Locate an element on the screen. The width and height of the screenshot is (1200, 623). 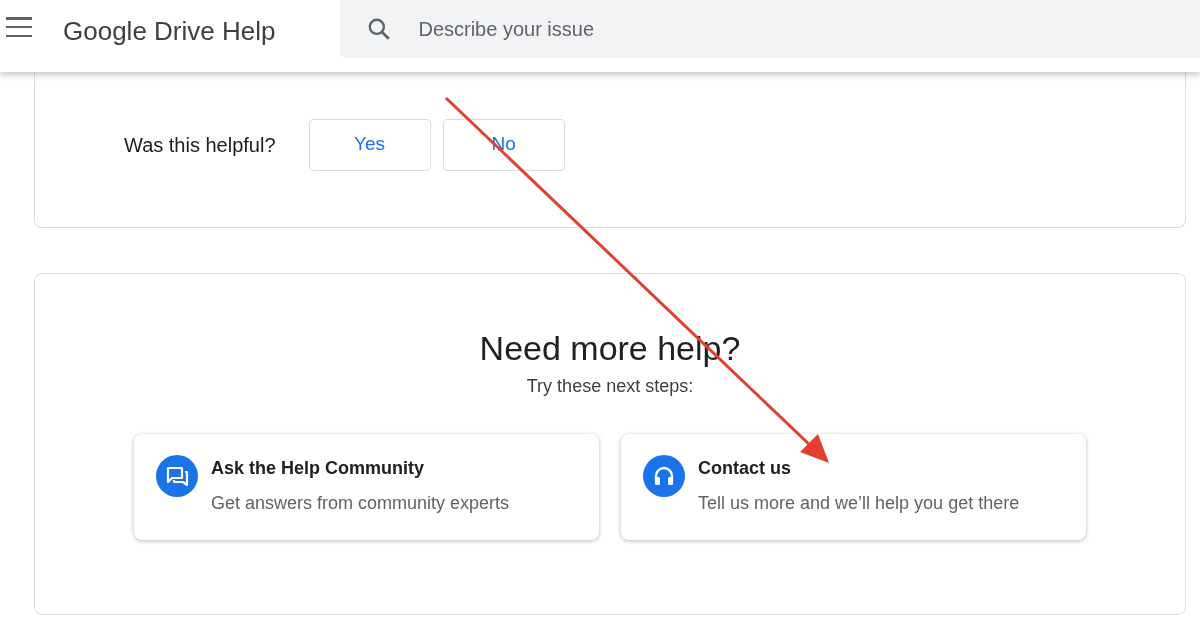
option-title: Ask the Help Community is located at coordinates (318, 468).